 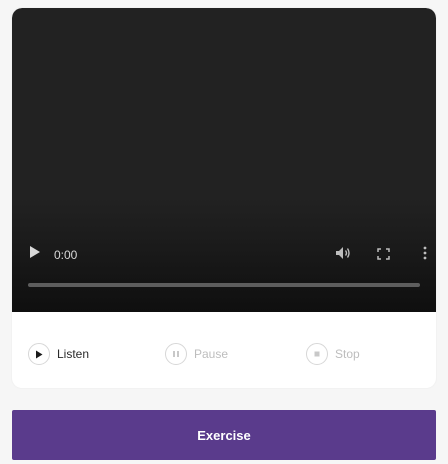 I want to click on pause-icon, so click(x=176, y=354).